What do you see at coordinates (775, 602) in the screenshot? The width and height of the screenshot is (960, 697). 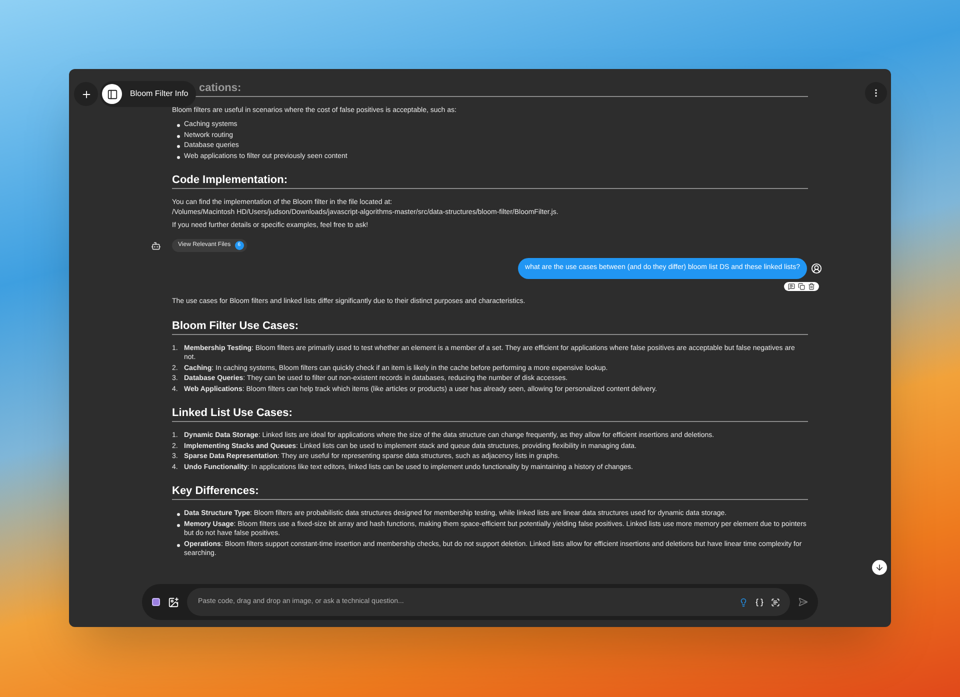 I see `scan-icon` at bounding box center [775, 602].